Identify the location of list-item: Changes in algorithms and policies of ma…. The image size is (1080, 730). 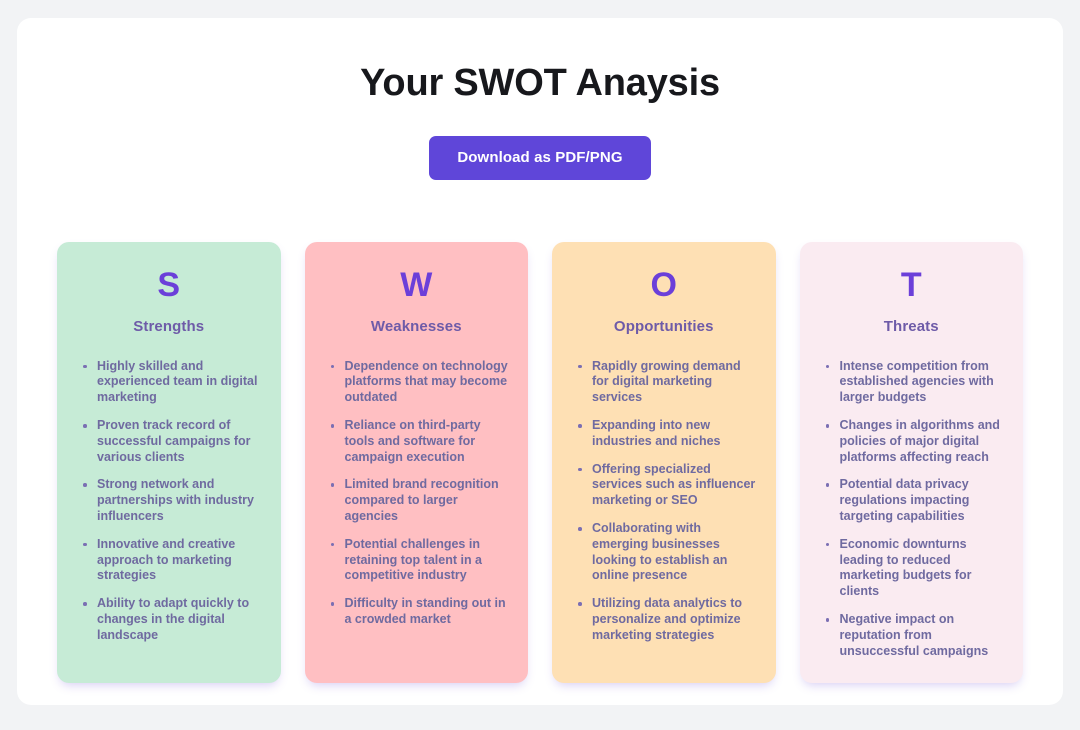
(914, 441).